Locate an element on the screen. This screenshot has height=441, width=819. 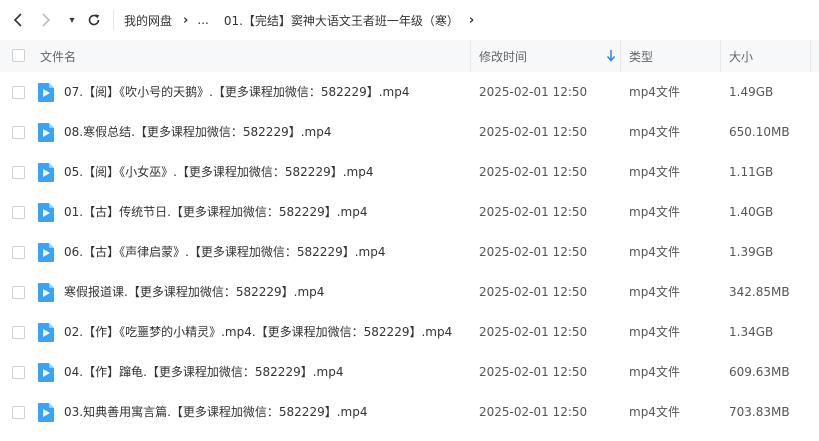
refresh-icon is located at coordinates (94, 20).